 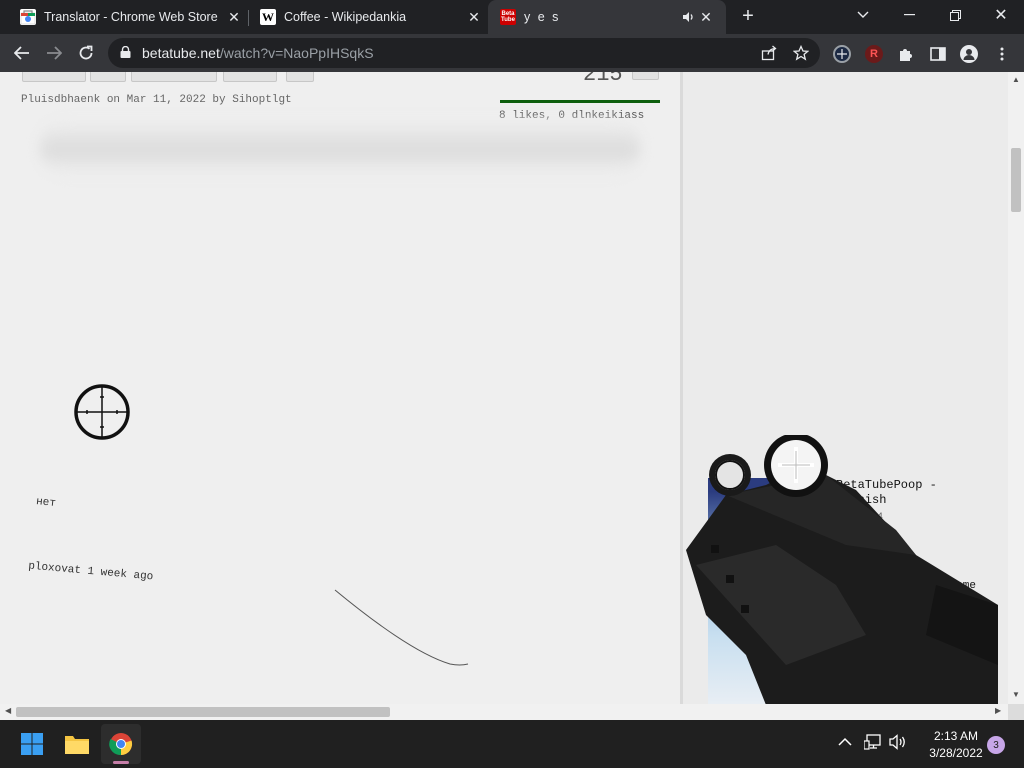 I want to click on url-path: /watch?v=NaoPpIHSqkS, so click(x=296, y=53).